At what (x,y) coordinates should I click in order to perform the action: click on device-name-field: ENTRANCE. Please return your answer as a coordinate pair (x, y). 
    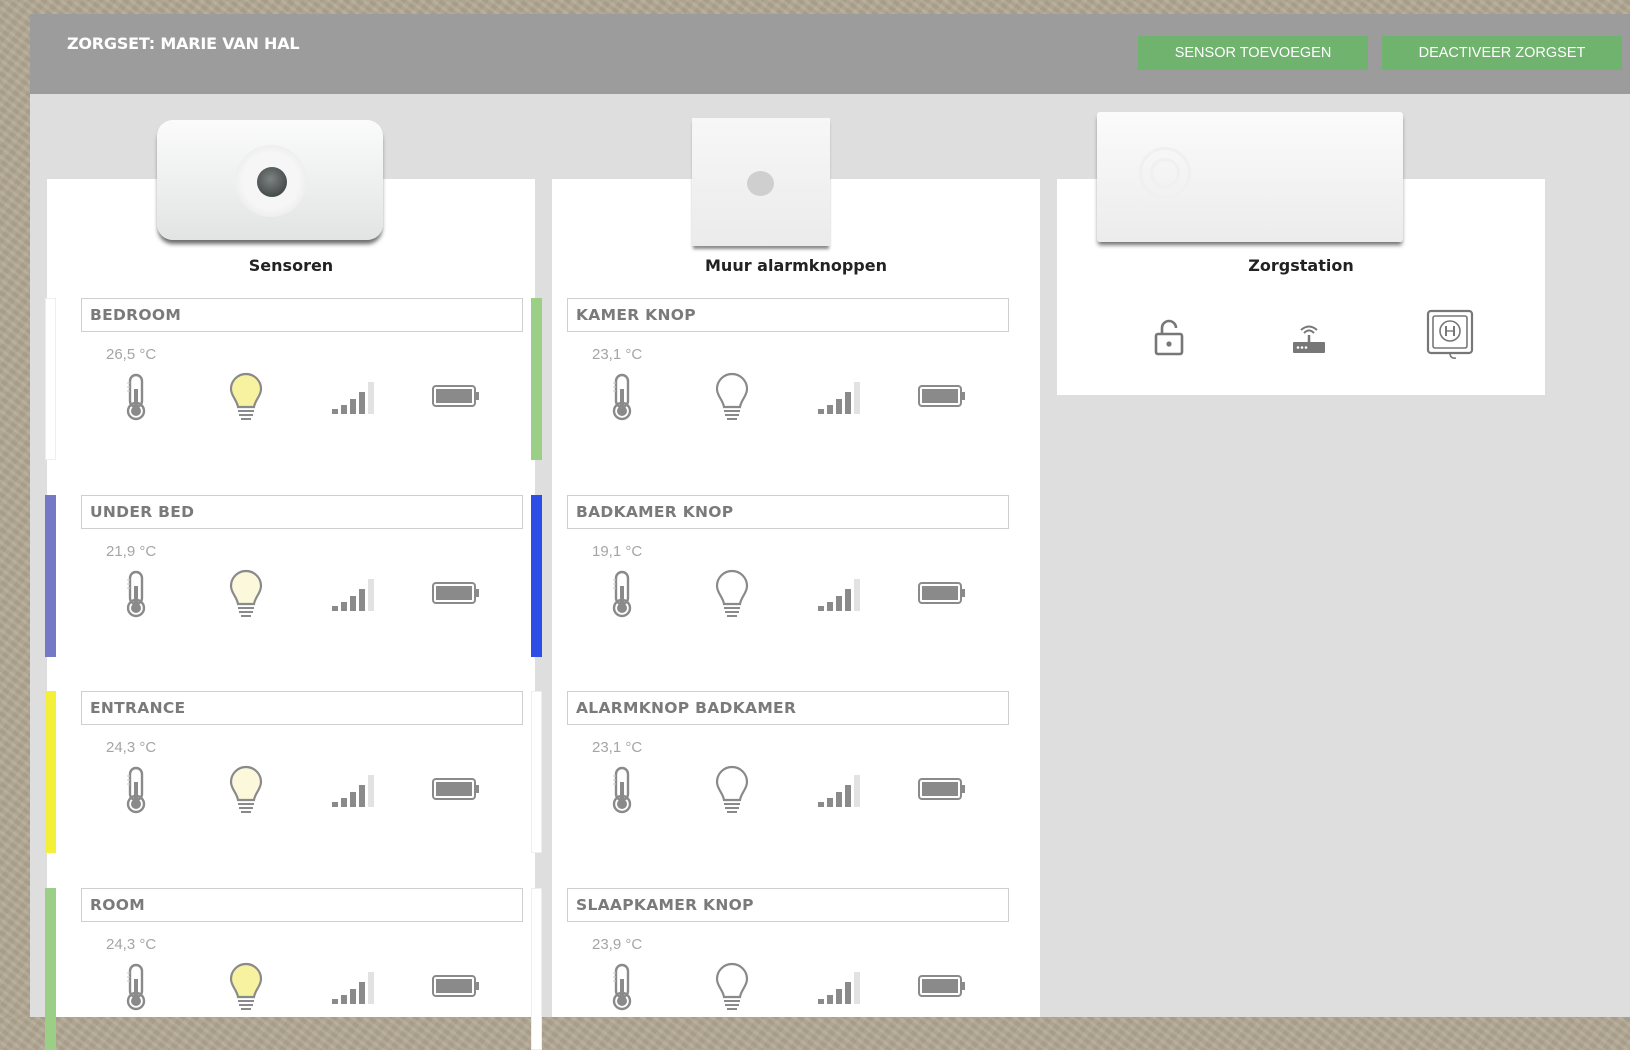
    Looking at the image, I should click on (302, 708).